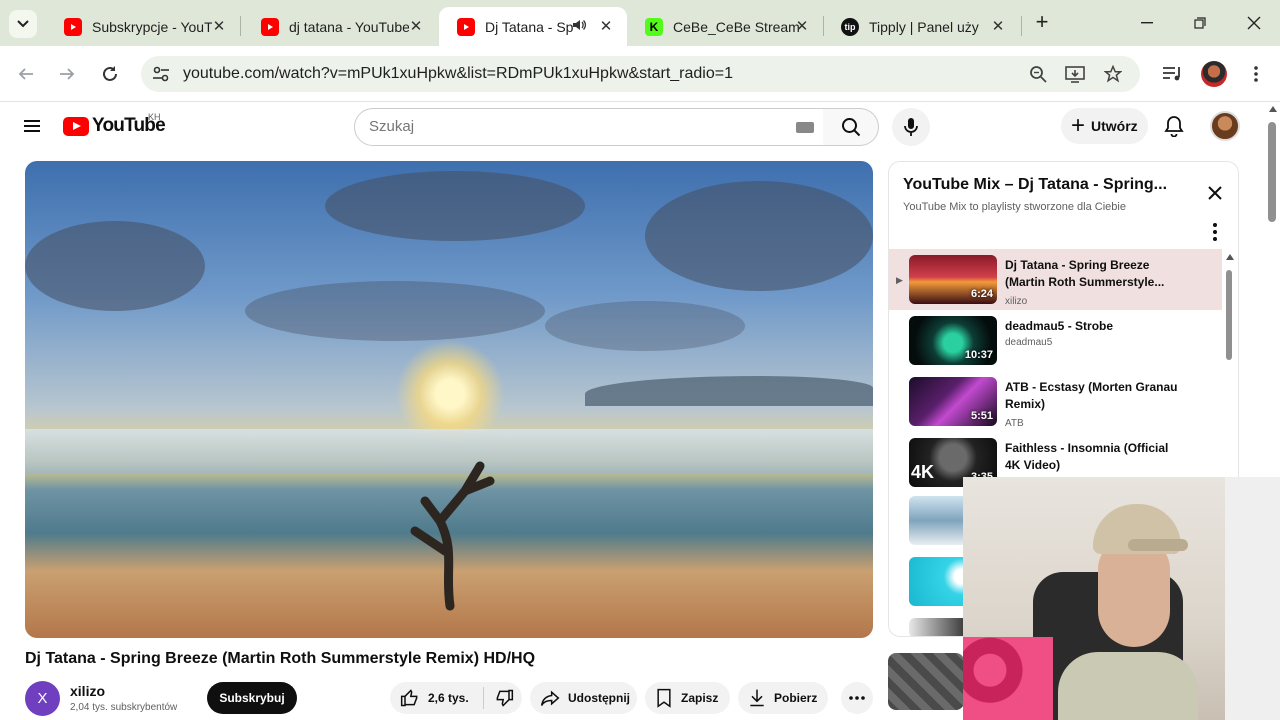 The image size is (1280, 720). I want to click on playlist-item: 10:37 deadmau5 - Strobe deadmau5, so click(1055, 340).